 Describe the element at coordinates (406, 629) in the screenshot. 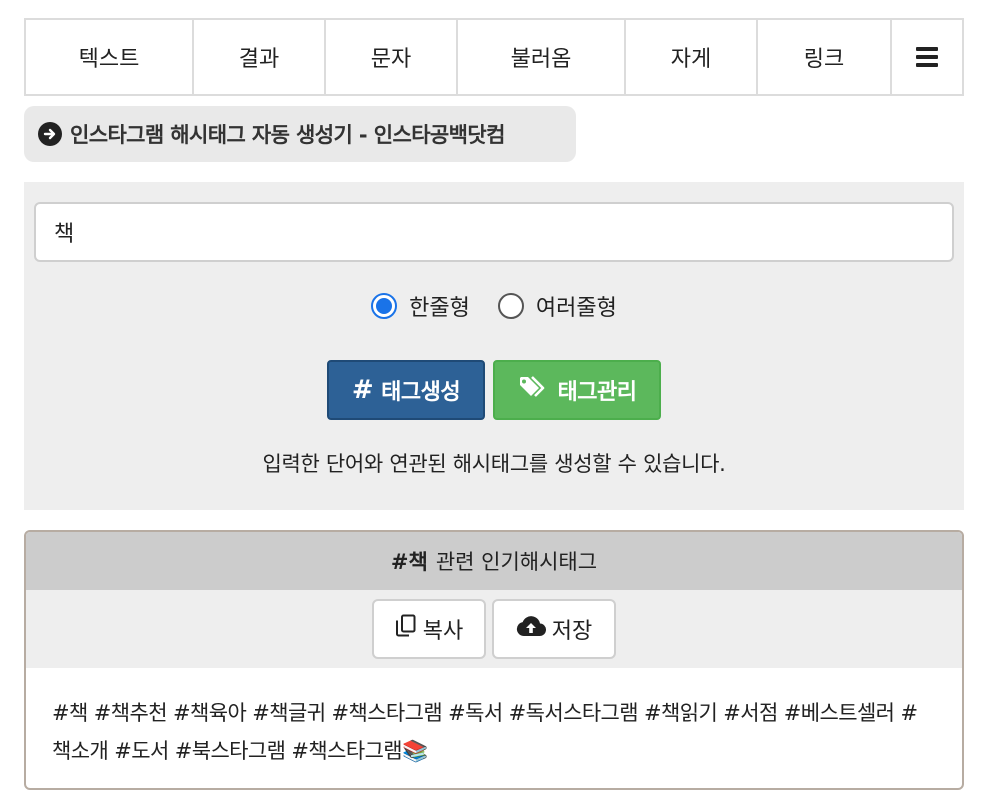

I see `copy-icon` at that location.